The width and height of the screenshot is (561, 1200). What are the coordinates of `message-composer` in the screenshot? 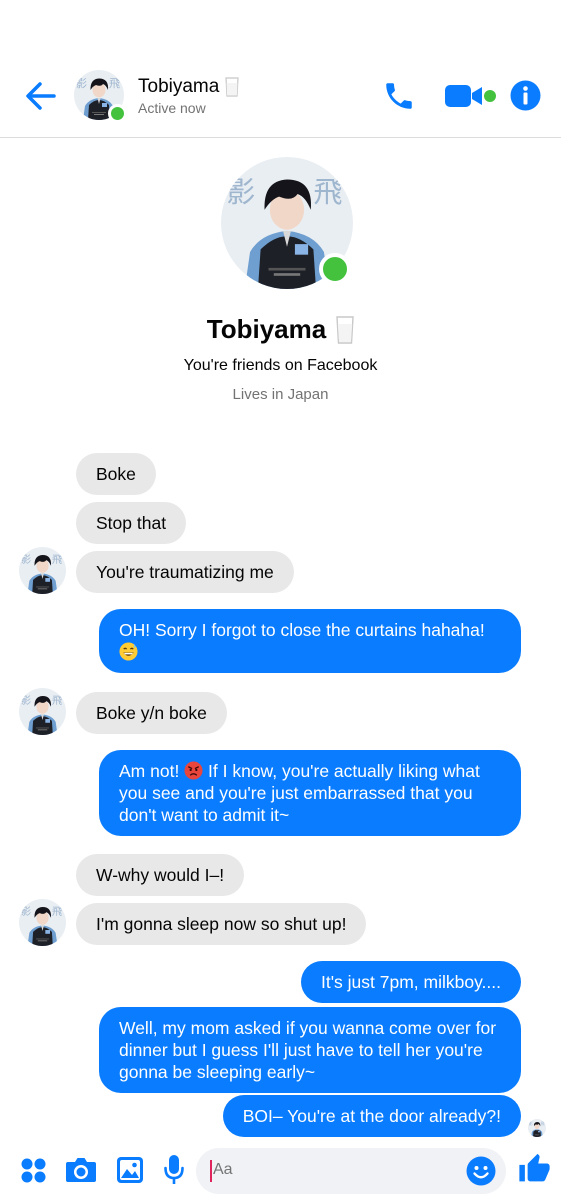 It's located at (280, 1170).